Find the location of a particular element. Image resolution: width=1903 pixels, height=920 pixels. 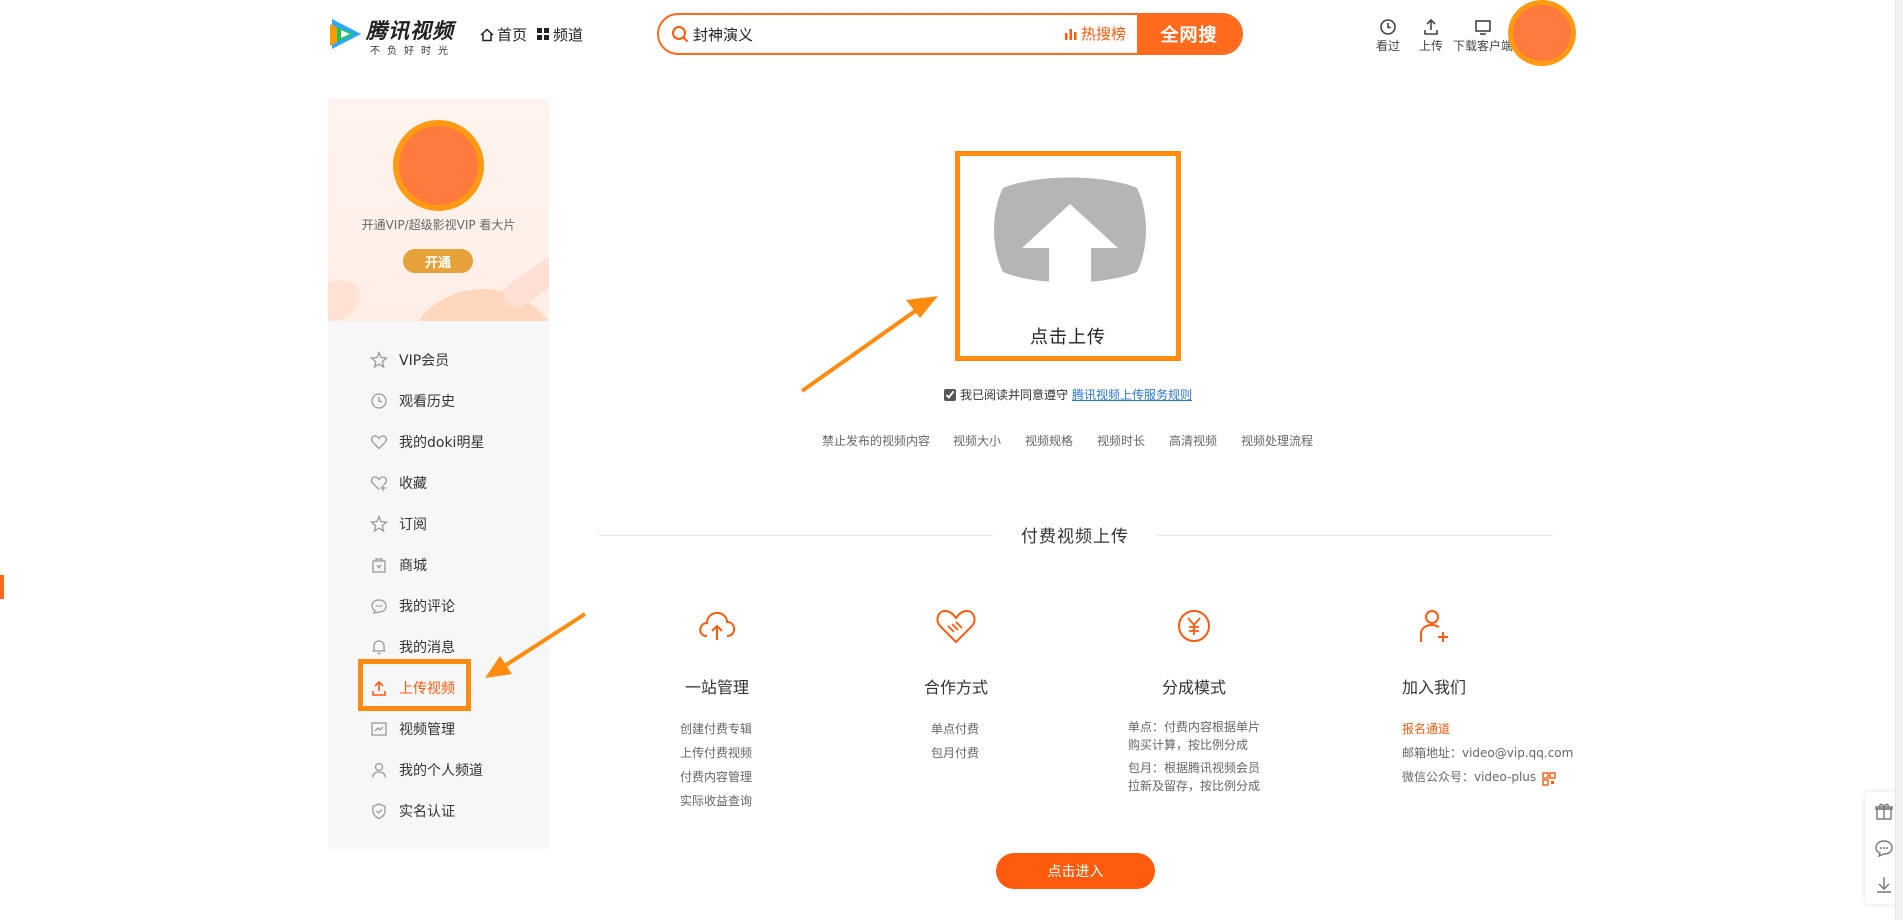

annotation-arrow-upload is located at coordinates (860, 350).